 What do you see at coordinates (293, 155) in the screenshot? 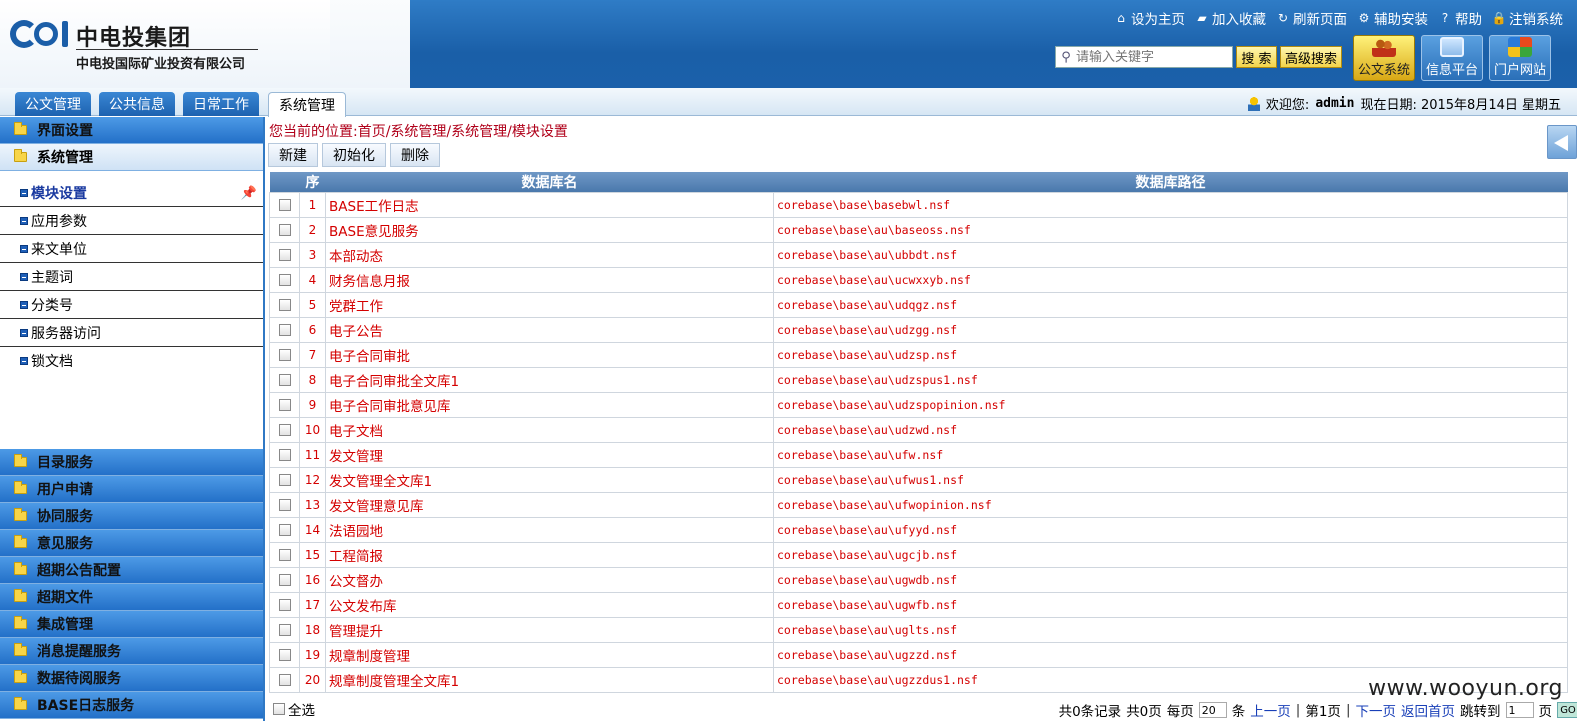
I see `new-button: 新建` at bounding box center [293, 155].